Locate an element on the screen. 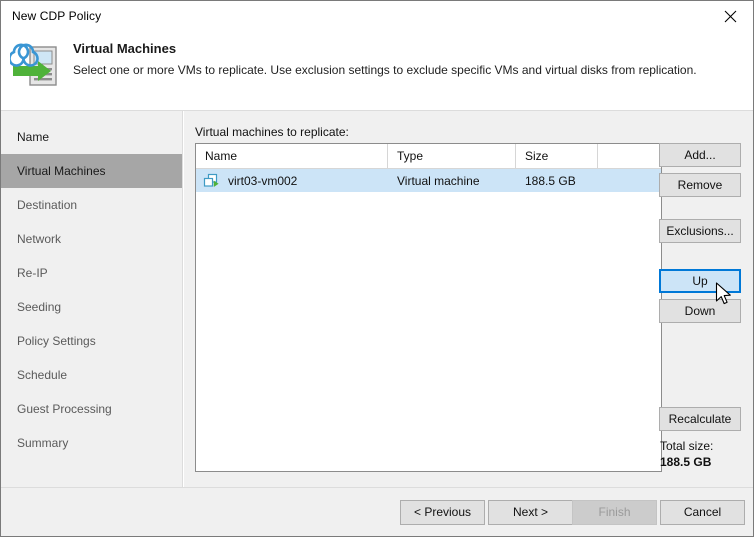  total-size-value: 188.5 GB is located at coordinates (686, 462).